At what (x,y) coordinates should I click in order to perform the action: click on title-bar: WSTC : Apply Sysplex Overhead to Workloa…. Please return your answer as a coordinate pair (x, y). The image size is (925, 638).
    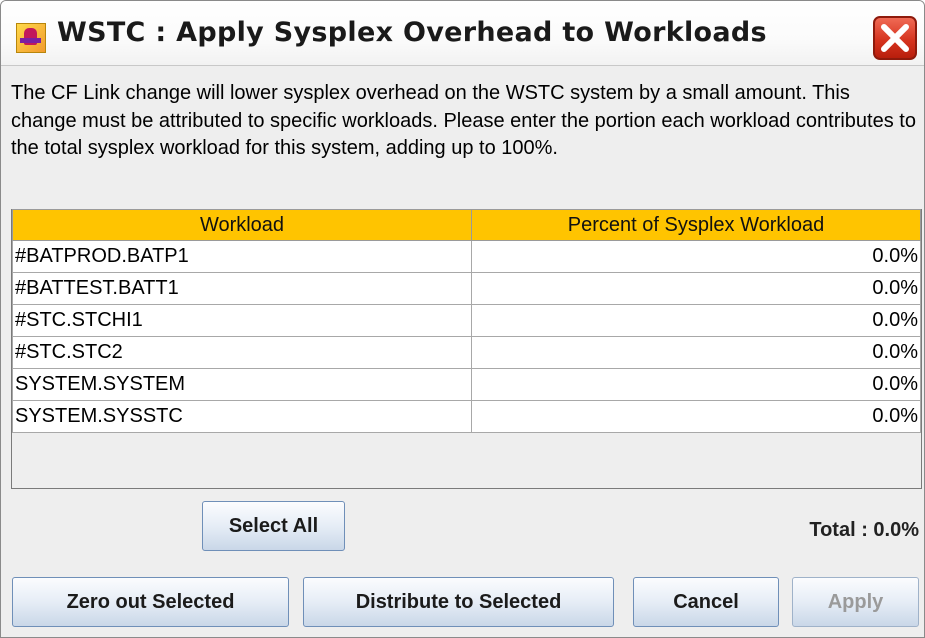
    Looking at the image, I should click on (462, 33).